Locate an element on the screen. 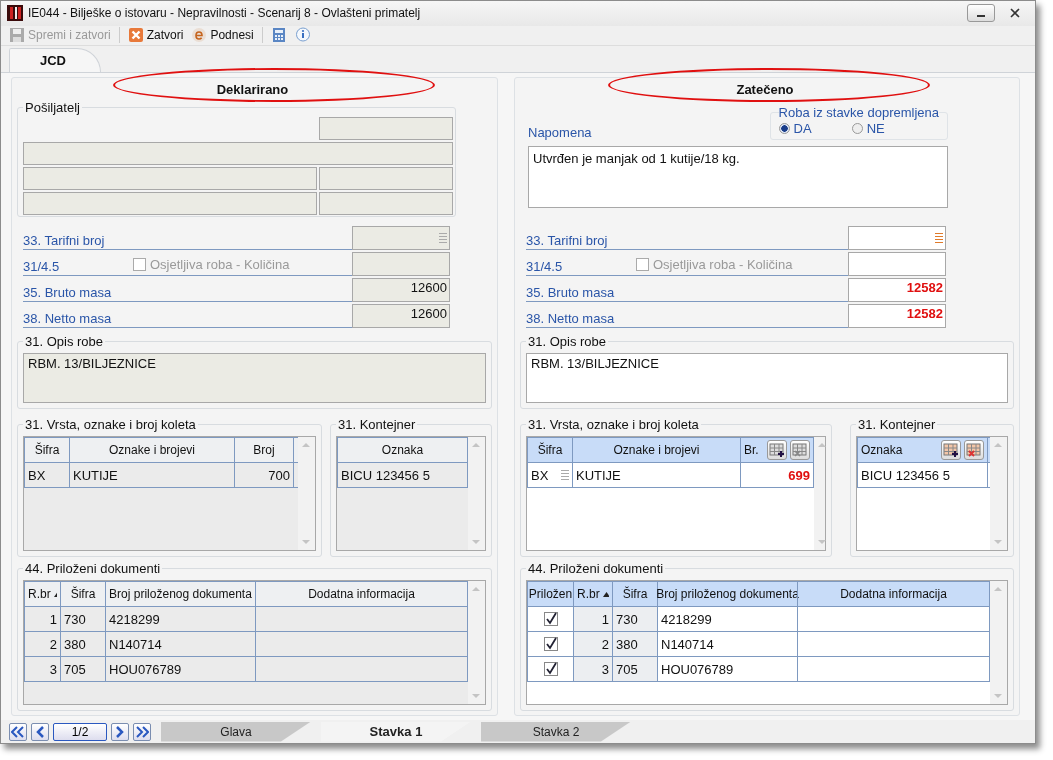 The image size is (1053, 760). tab: JCD is located at coordinates (55, 60).